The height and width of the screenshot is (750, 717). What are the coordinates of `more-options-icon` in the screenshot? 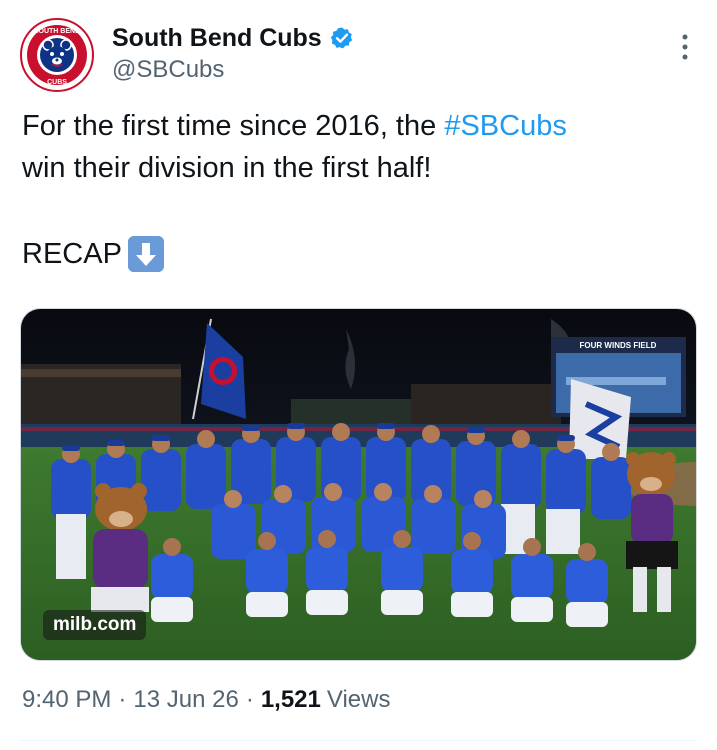 It's located at (685, 47).